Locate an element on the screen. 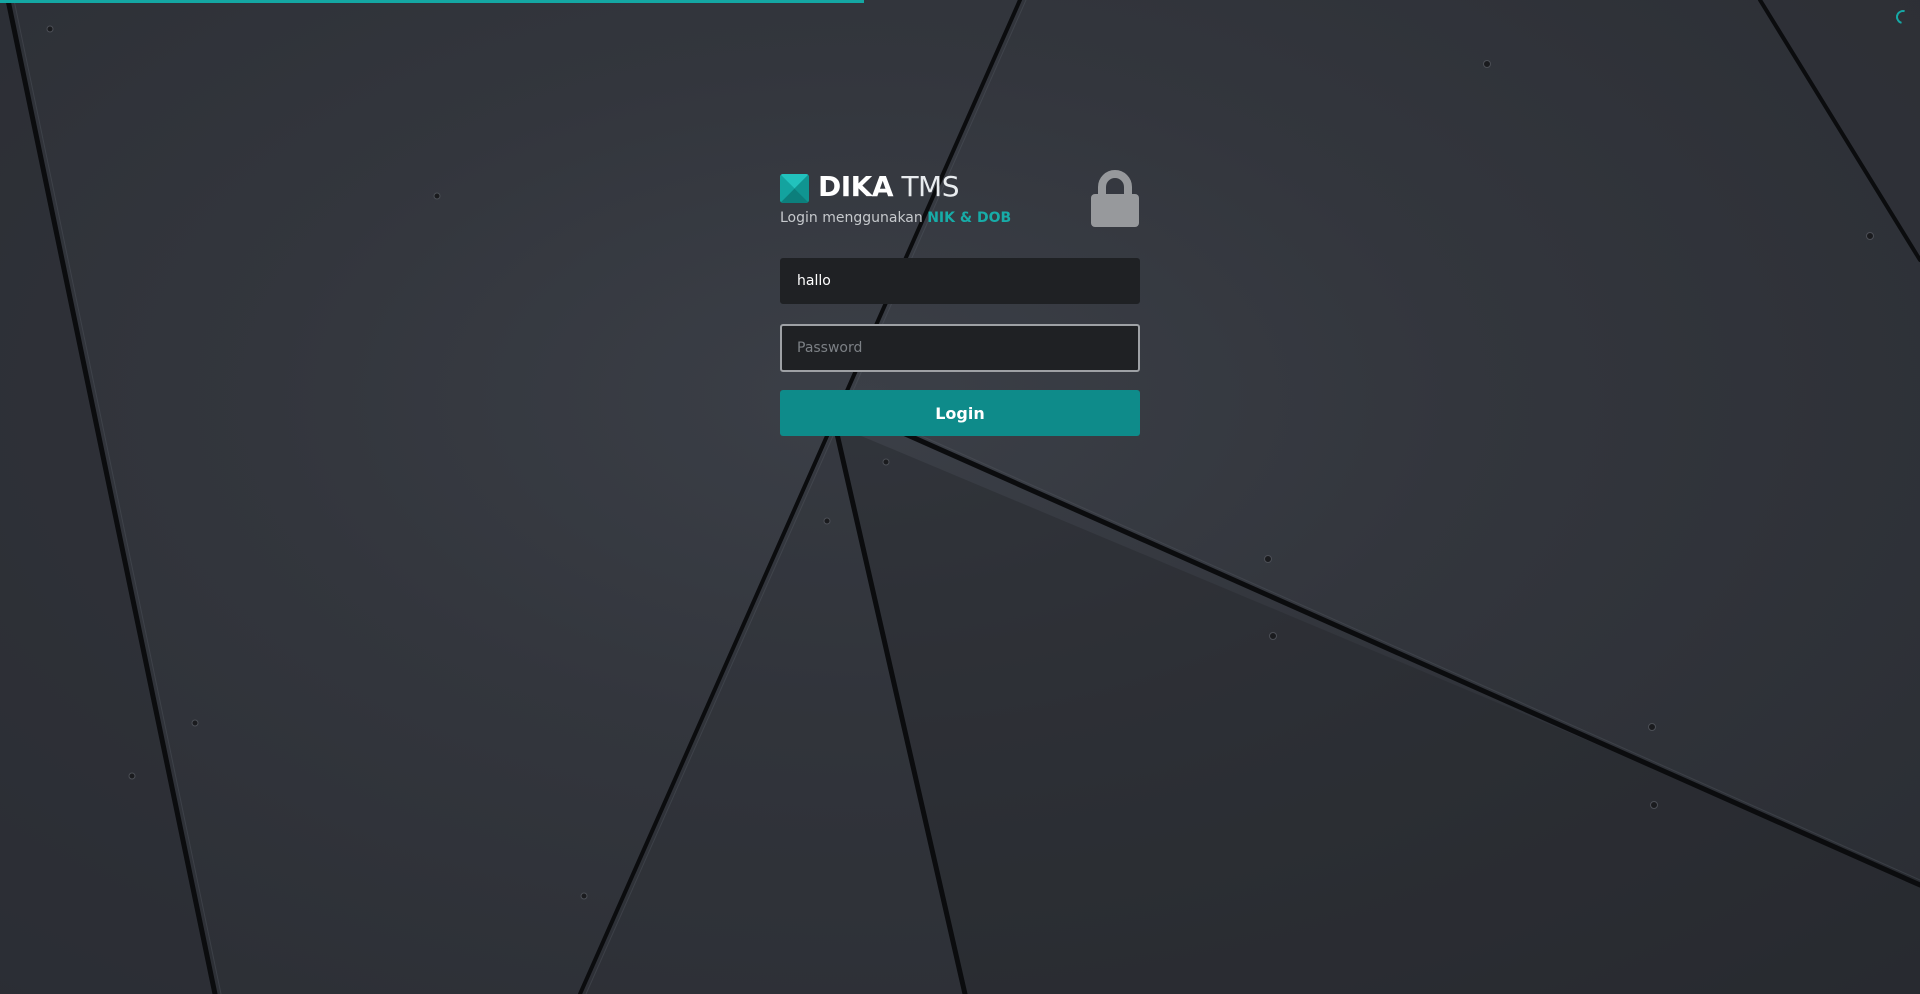 Image resolution: width=1920 pixels, height=994 pixels. subtitle-highlight: NIK & DOB is located at coordinates (969, 218).